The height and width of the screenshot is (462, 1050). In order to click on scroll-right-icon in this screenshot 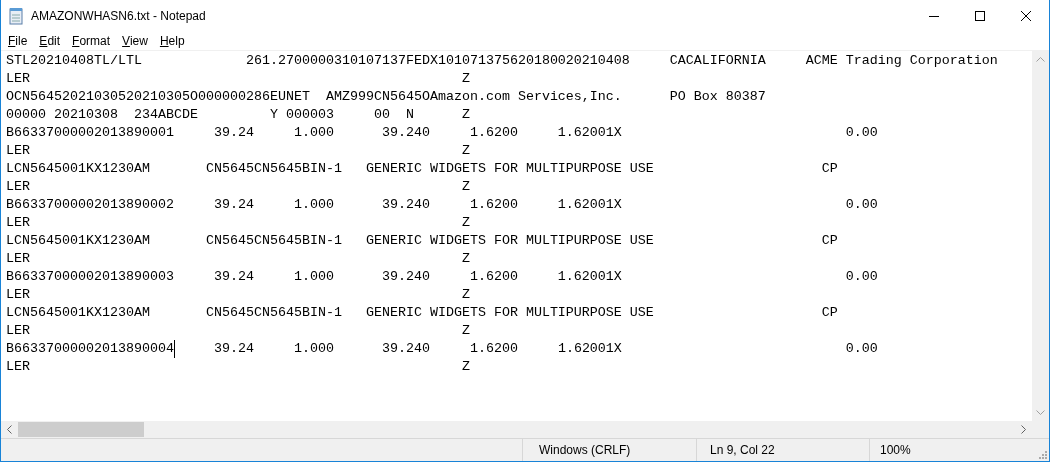, I will do `click(1023, 429)`.